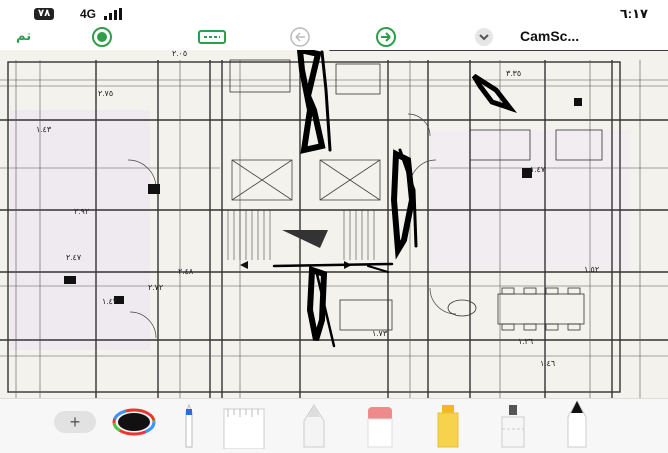 The height and width of the screenshot is (453, 668). Describe the element at coordinates (448, 426) in the screenshot. I see `highlighter-tool-icon` at that location.